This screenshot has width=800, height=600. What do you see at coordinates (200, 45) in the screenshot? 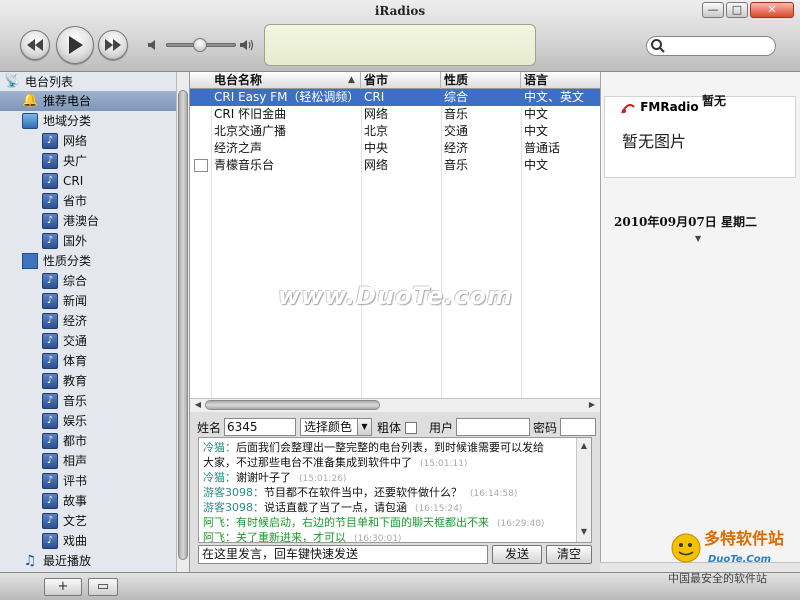
I see `volume-slider-knob` at bounding box center [200, 45].